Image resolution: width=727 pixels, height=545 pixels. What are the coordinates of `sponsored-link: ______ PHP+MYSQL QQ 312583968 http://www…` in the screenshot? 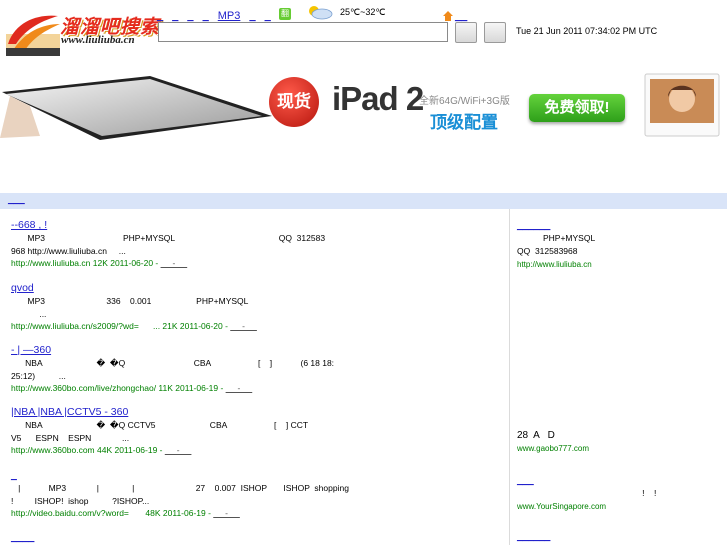 It's located at (619, 245).